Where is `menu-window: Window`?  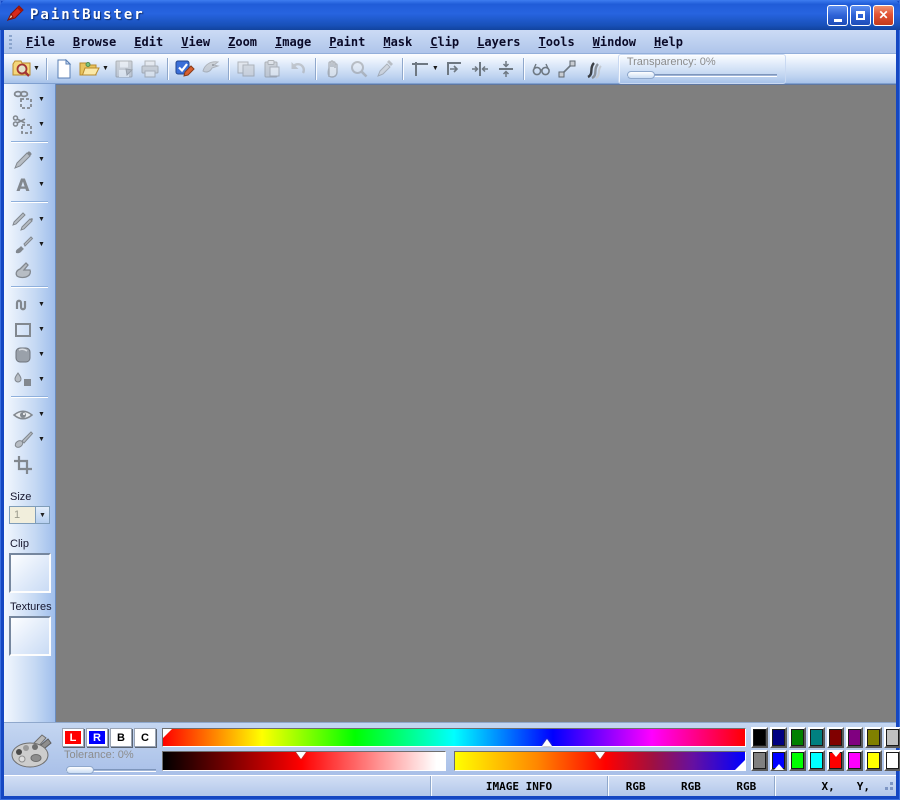 menu-window: Window is located at coordinates (614, 42).